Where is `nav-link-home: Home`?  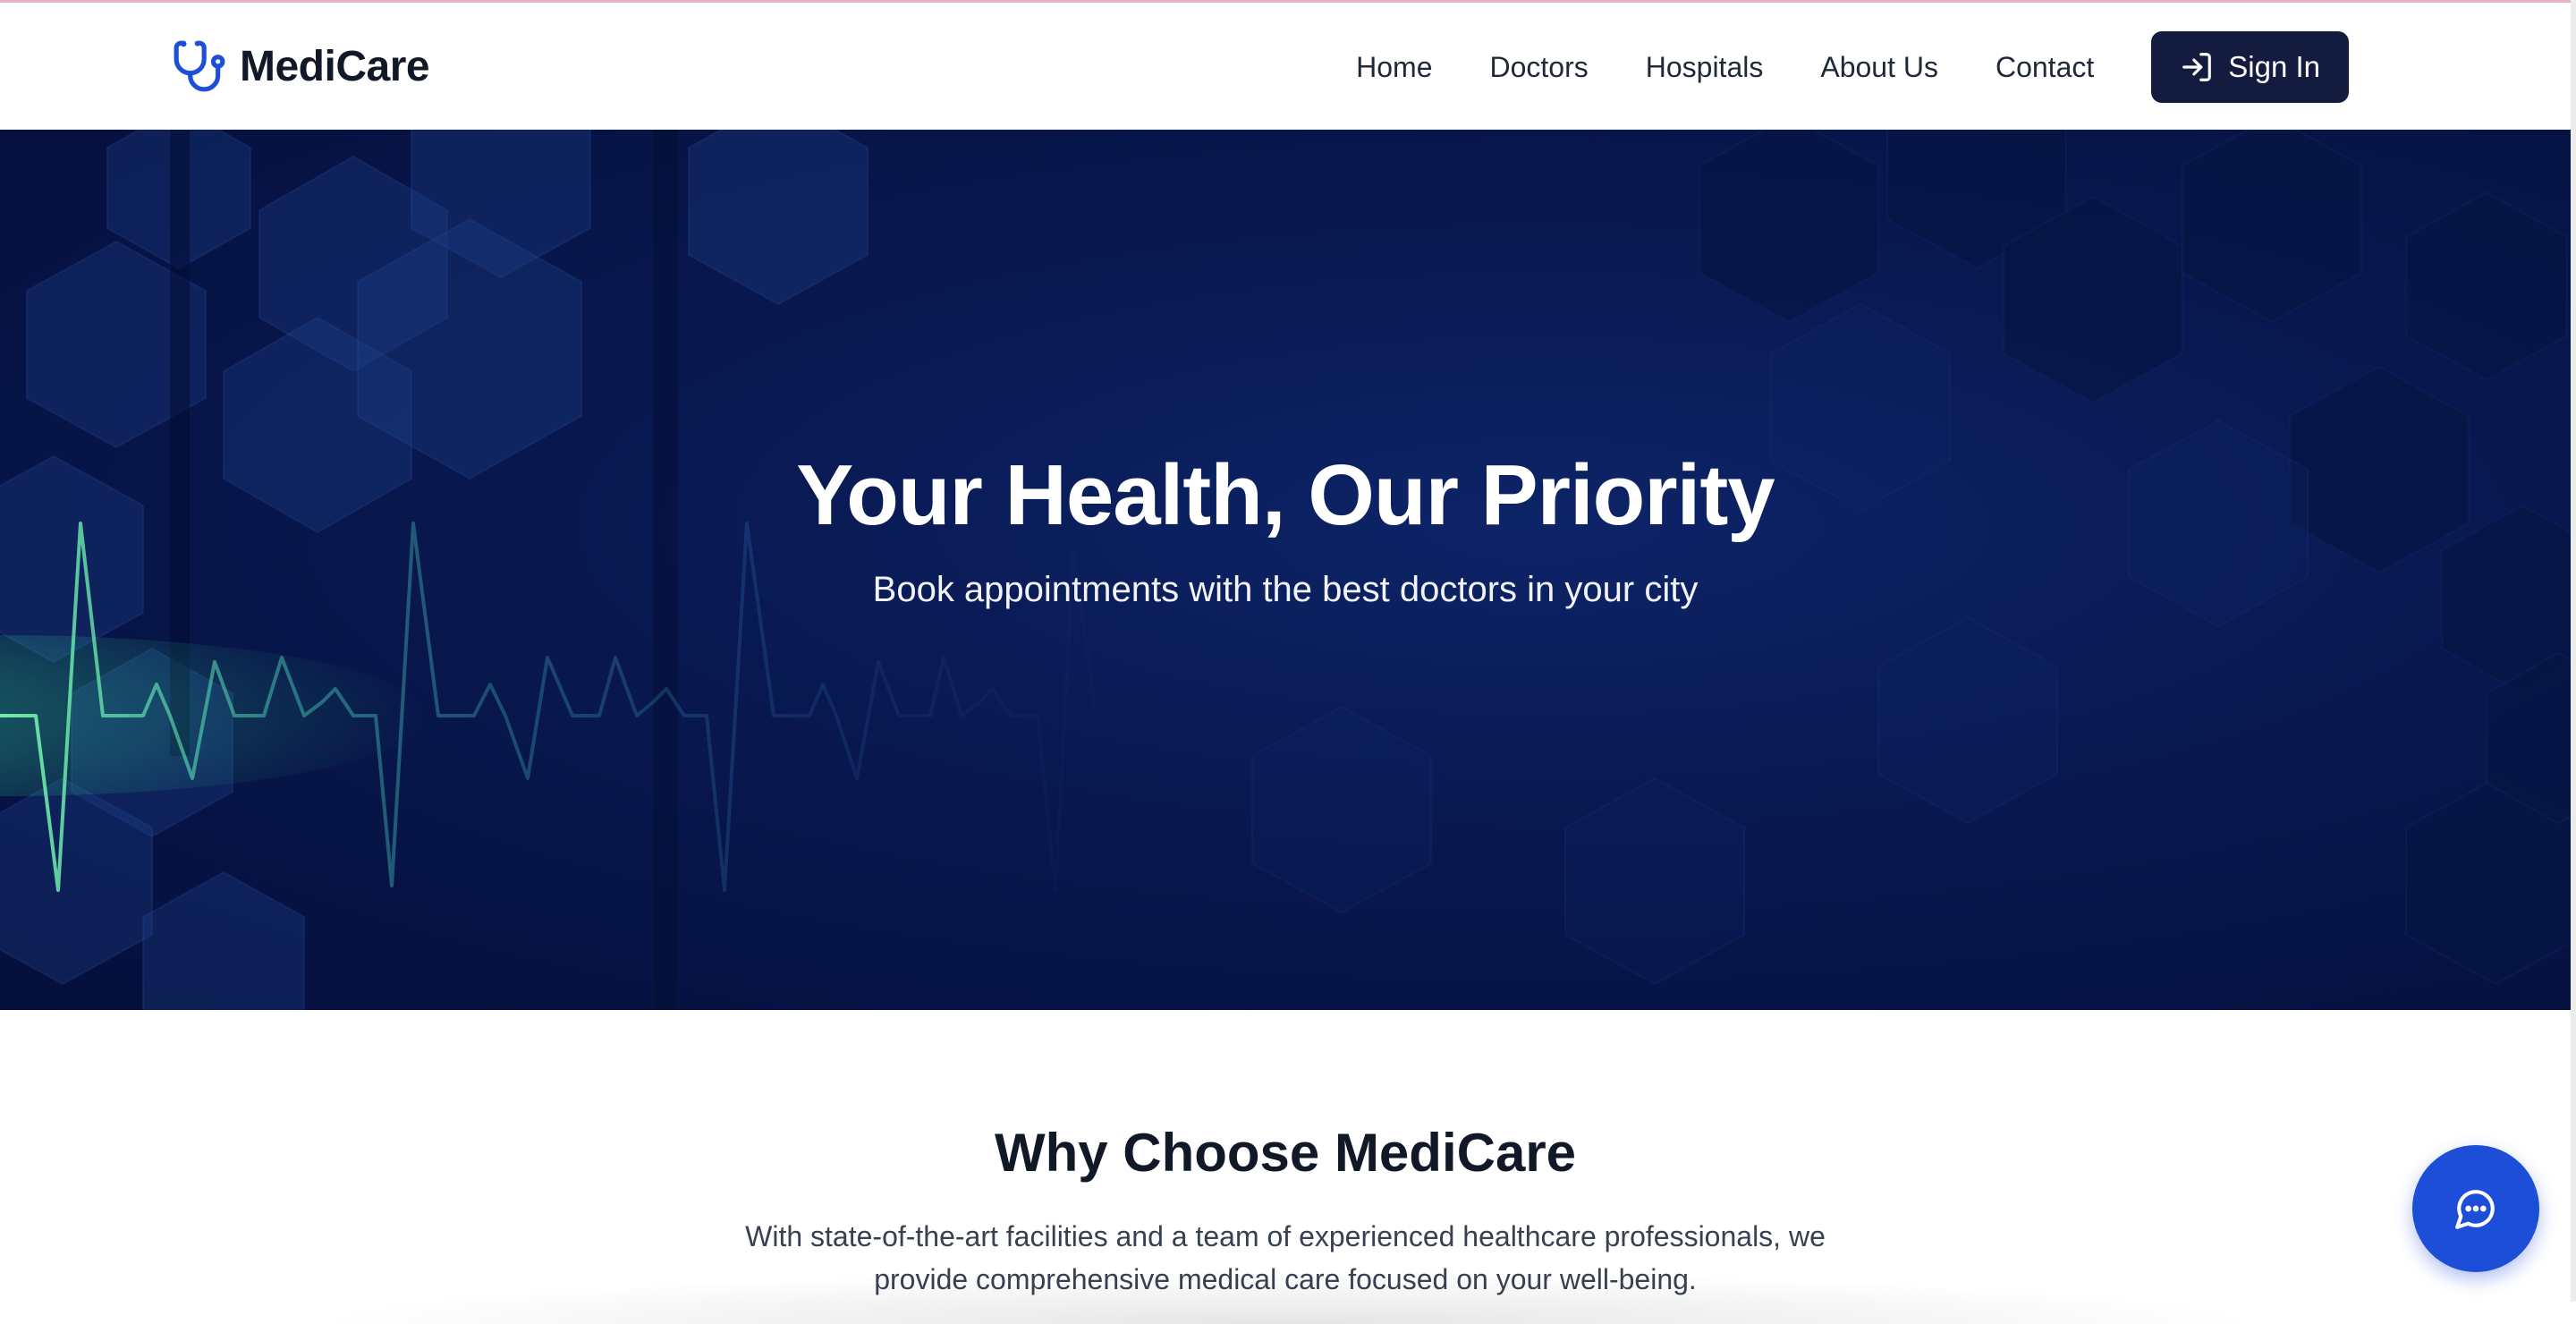
nav-link-home: Home is located at coordinates (1394, 67).